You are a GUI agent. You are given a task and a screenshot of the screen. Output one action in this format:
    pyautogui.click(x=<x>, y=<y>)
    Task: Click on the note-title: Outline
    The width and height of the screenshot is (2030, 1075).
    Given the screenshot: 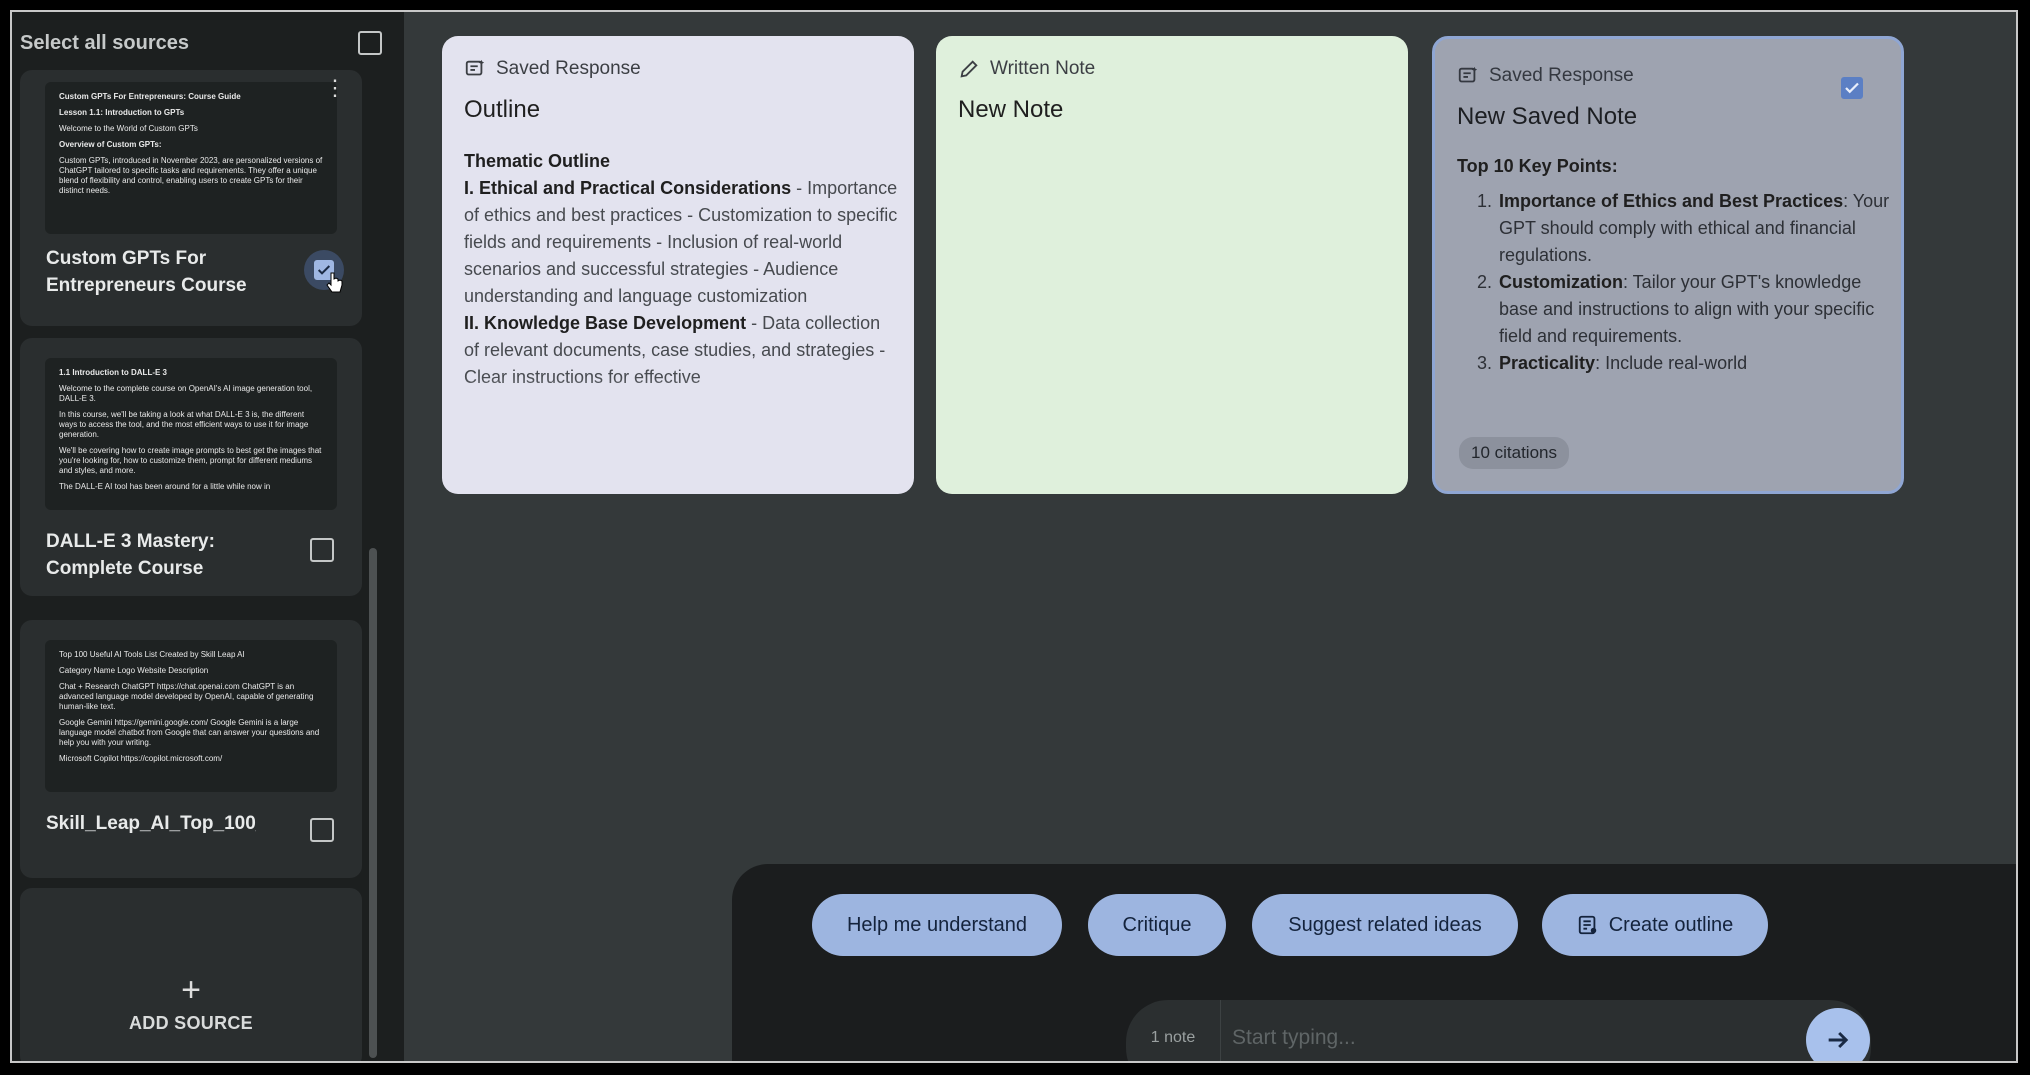 What is the action you would take?
    pyautogui.click(x=502, y=109)
    